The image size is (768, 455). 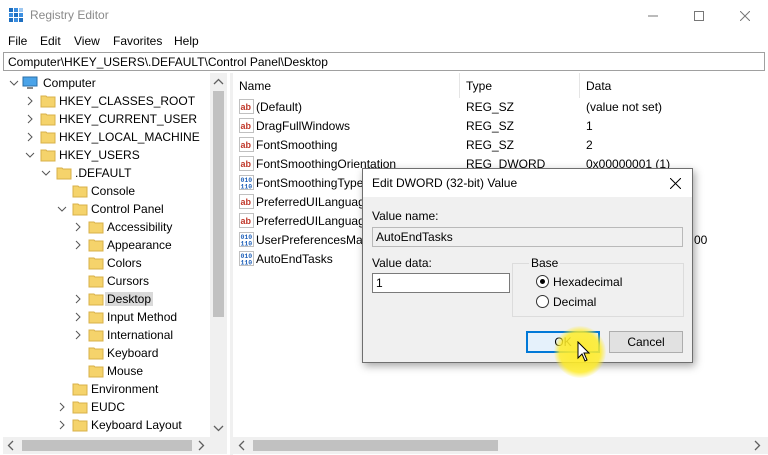 I want to click on tree-node-default: .DEFAULT, so click(x=108, y=173).